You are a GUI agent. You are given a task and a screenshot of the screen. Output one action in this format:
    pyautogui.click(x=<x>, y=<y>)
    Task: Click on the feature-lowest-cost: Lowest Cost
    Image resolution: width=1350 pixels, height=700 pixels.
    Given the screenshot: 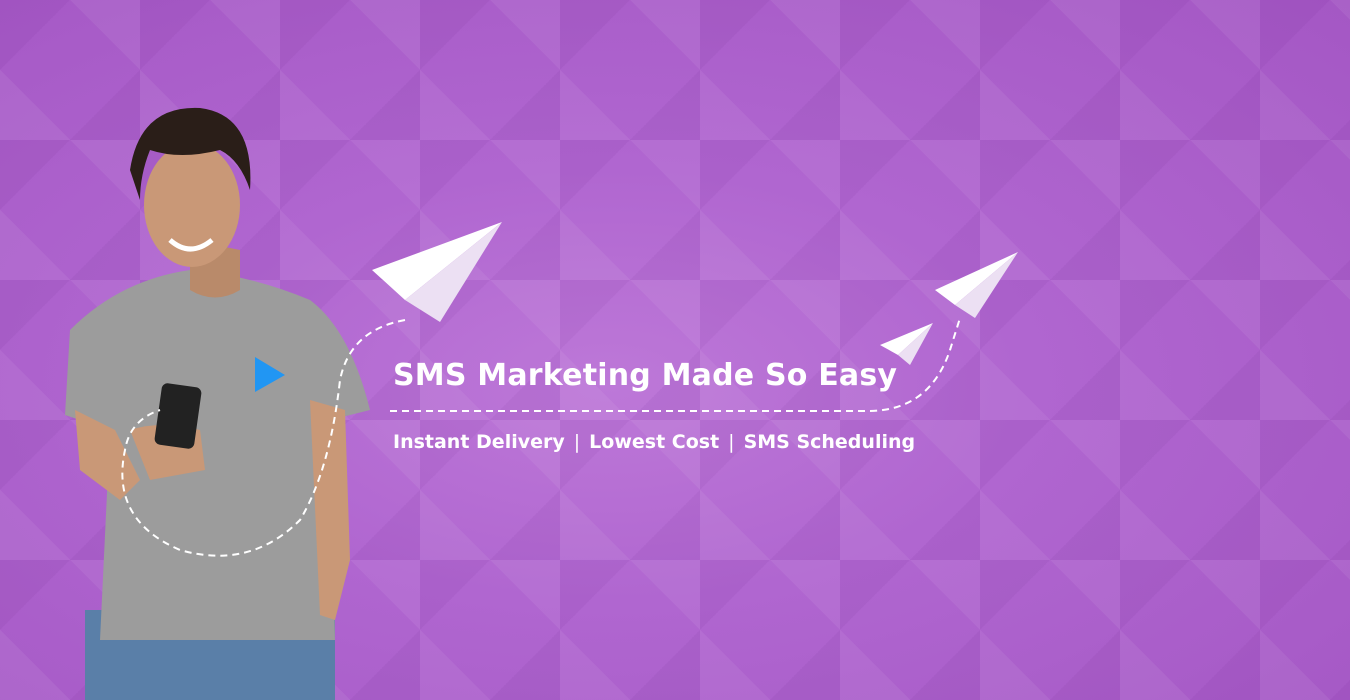 What is the action you would take?
    pyautogui.click(x=654, y=442)
    